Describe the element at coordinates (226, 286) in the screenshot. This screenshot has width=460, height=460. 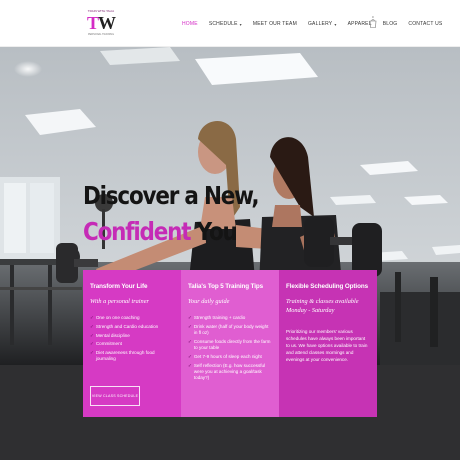
I see `card-title: Talia's Top 5 Training Tips` at that location.